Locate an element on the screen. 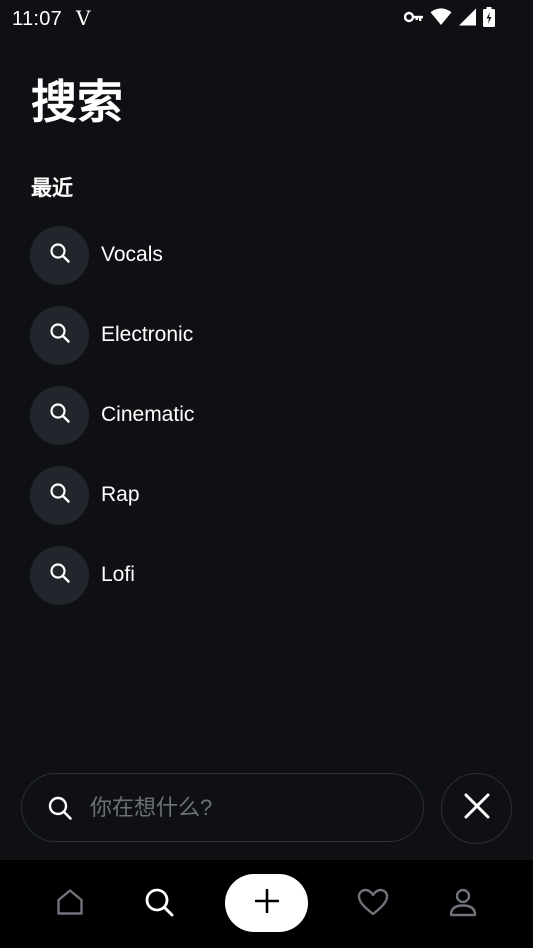  close-icon is located at coordinates (477, 808).